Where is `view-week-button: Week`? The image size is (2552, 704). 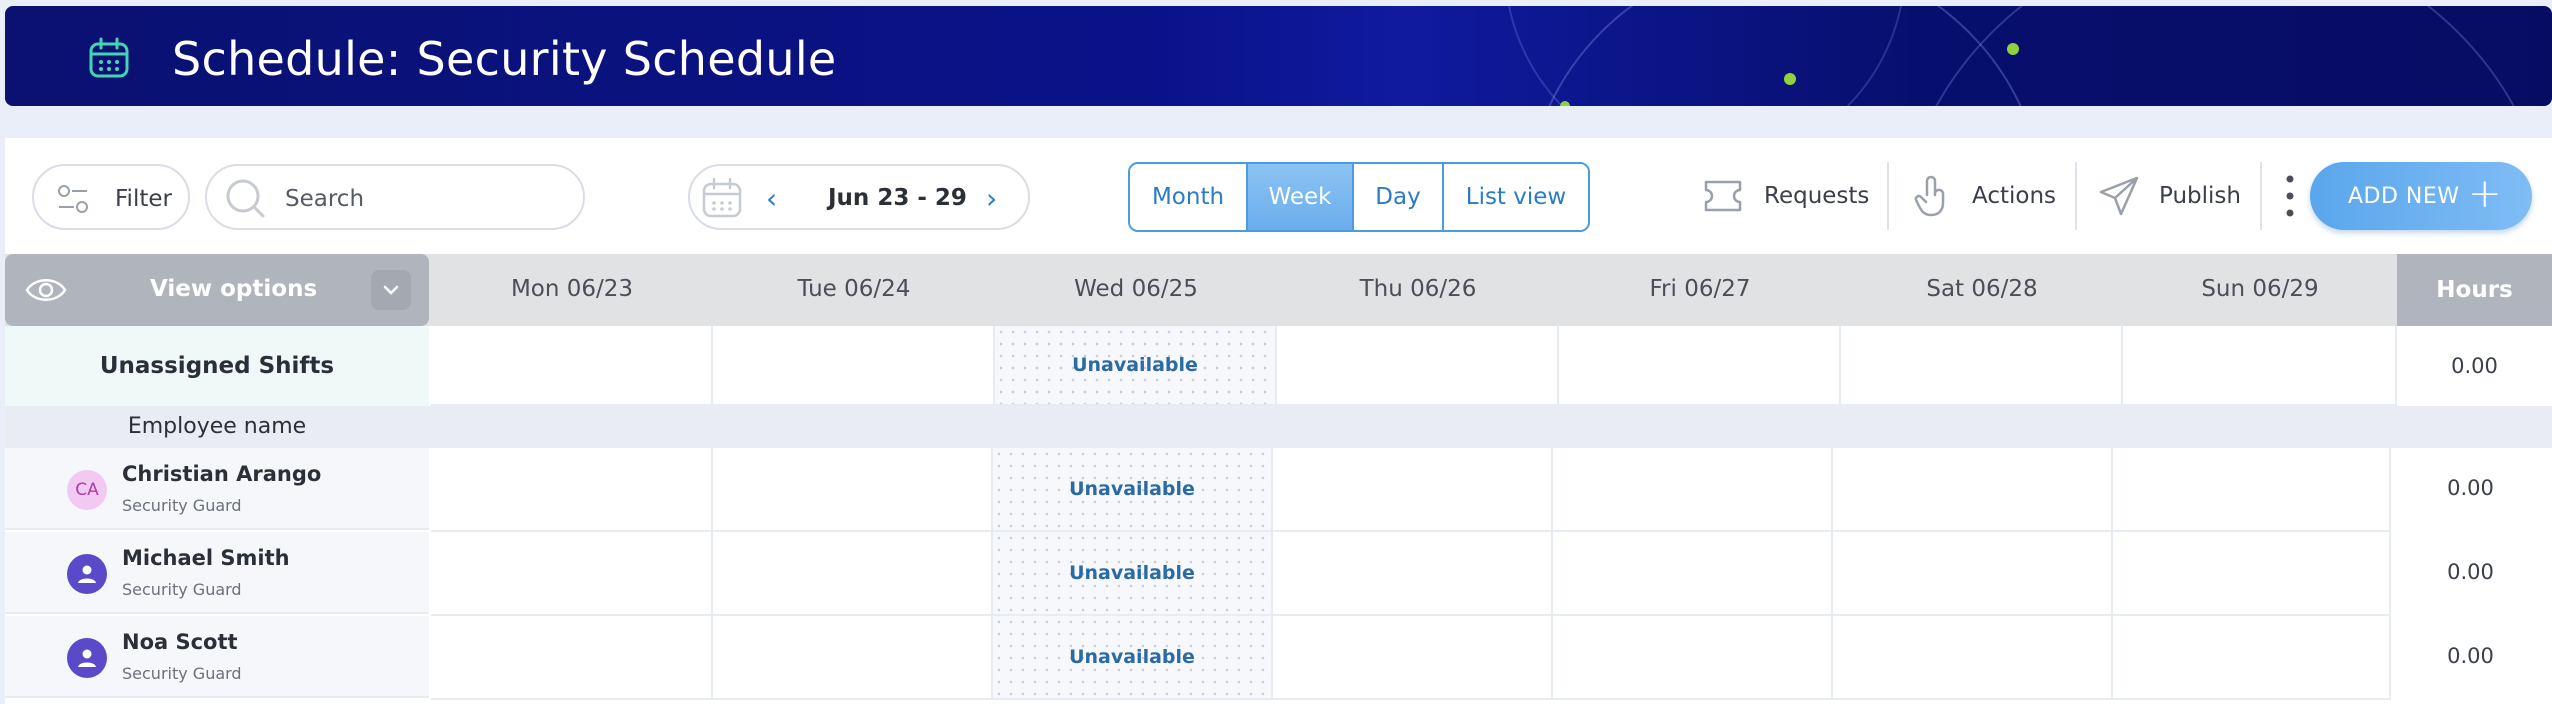 view-week-button: Week is located at coordinates (1301, 197).